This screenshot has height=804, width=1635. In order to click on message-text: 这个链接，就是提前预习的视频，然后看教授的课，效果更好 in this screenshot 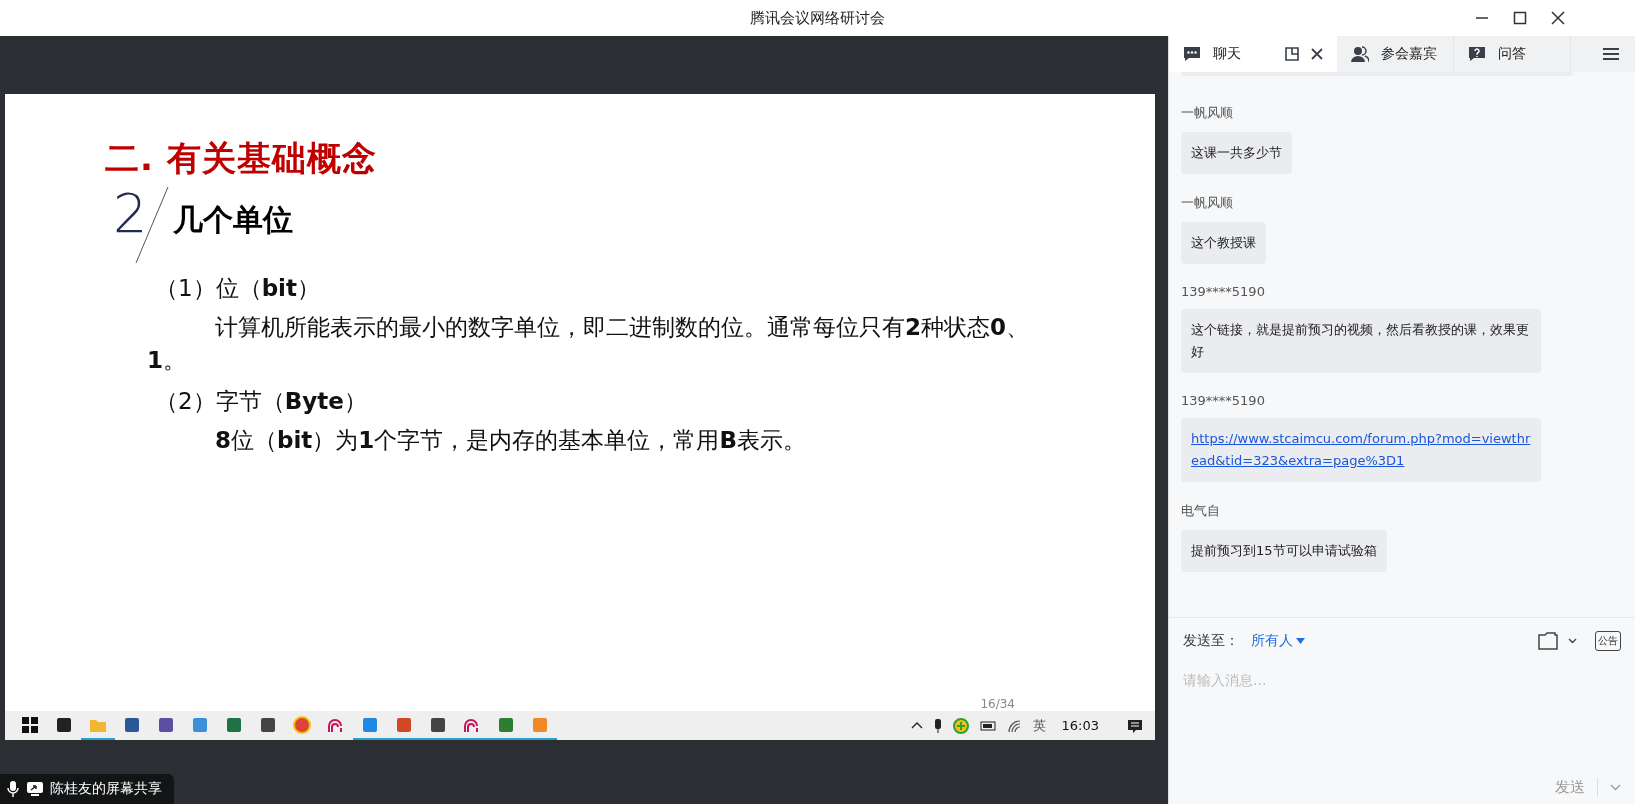, I will do `click(1360, 340)`.